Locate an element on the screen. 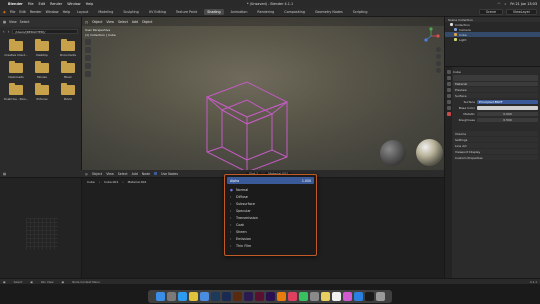 Image resolution: width=540 pixels, height=304 pixels. folder-item: Desktop is located at coordinates (42, 48).